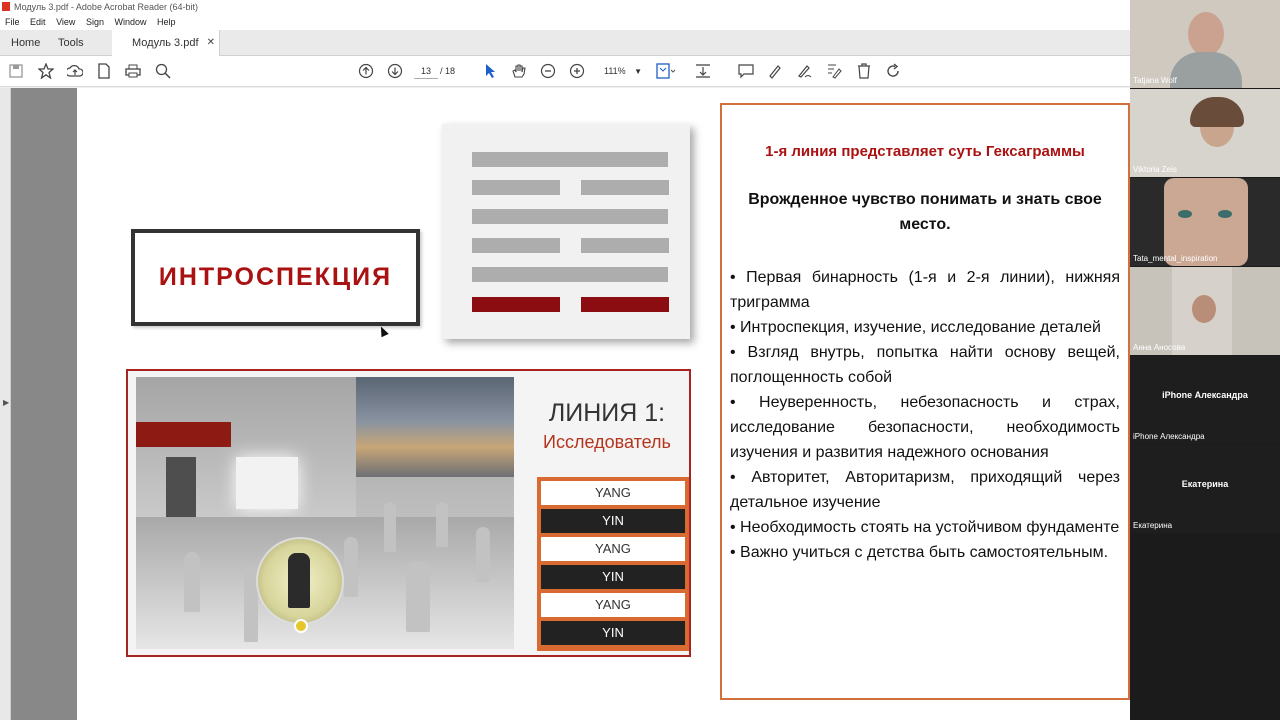 The image size is (1280, 720). What do you see at coordinates (613, 564) in the screenshot?
I see `yin-yang-stack: YANG YIN YANG YIN YANG YIN` at bounding box center [613, 564].